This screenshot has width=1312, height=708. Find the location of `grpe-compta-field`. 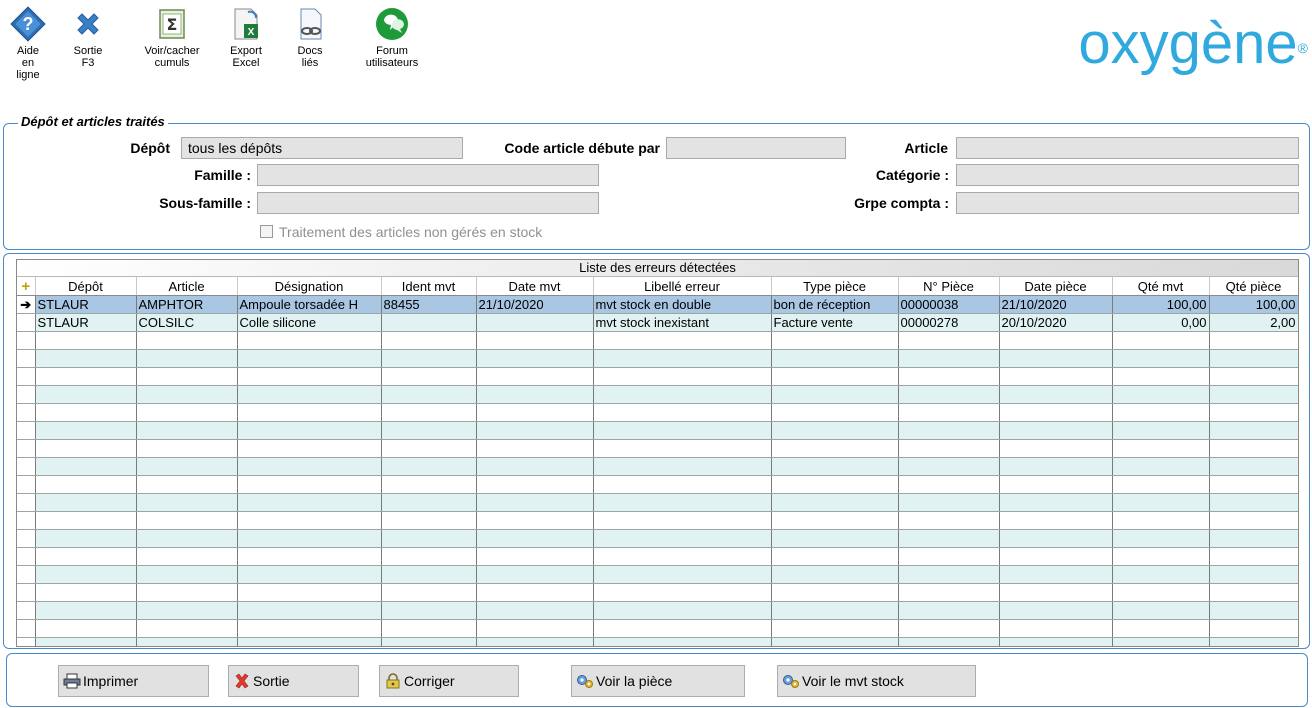

grpe-compta-field is located at coordinates (1127, 203).